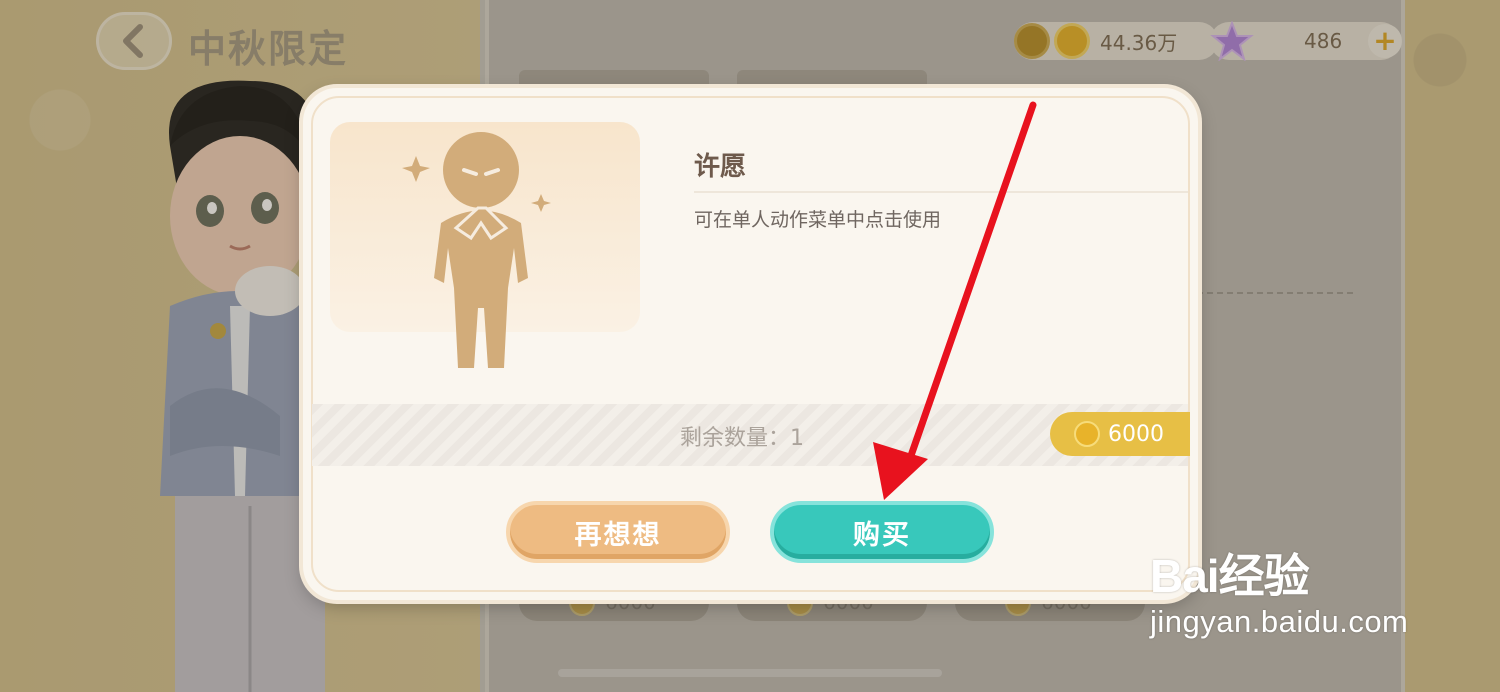 Image resolution: width=1500 pixels, height=692 pixels. Describe the element at coordinates (1136, 434) in the screenshot. I see `price-value: 6000` at that location.